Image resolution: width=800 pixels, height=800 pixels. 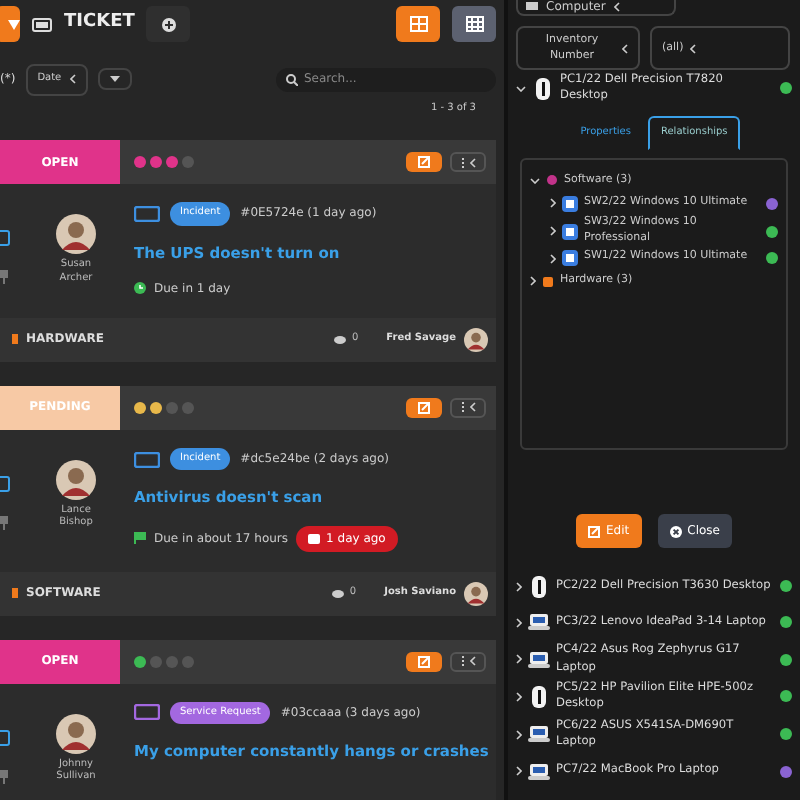 I want to click on close-circle-icon, so click(x=675, y=531).